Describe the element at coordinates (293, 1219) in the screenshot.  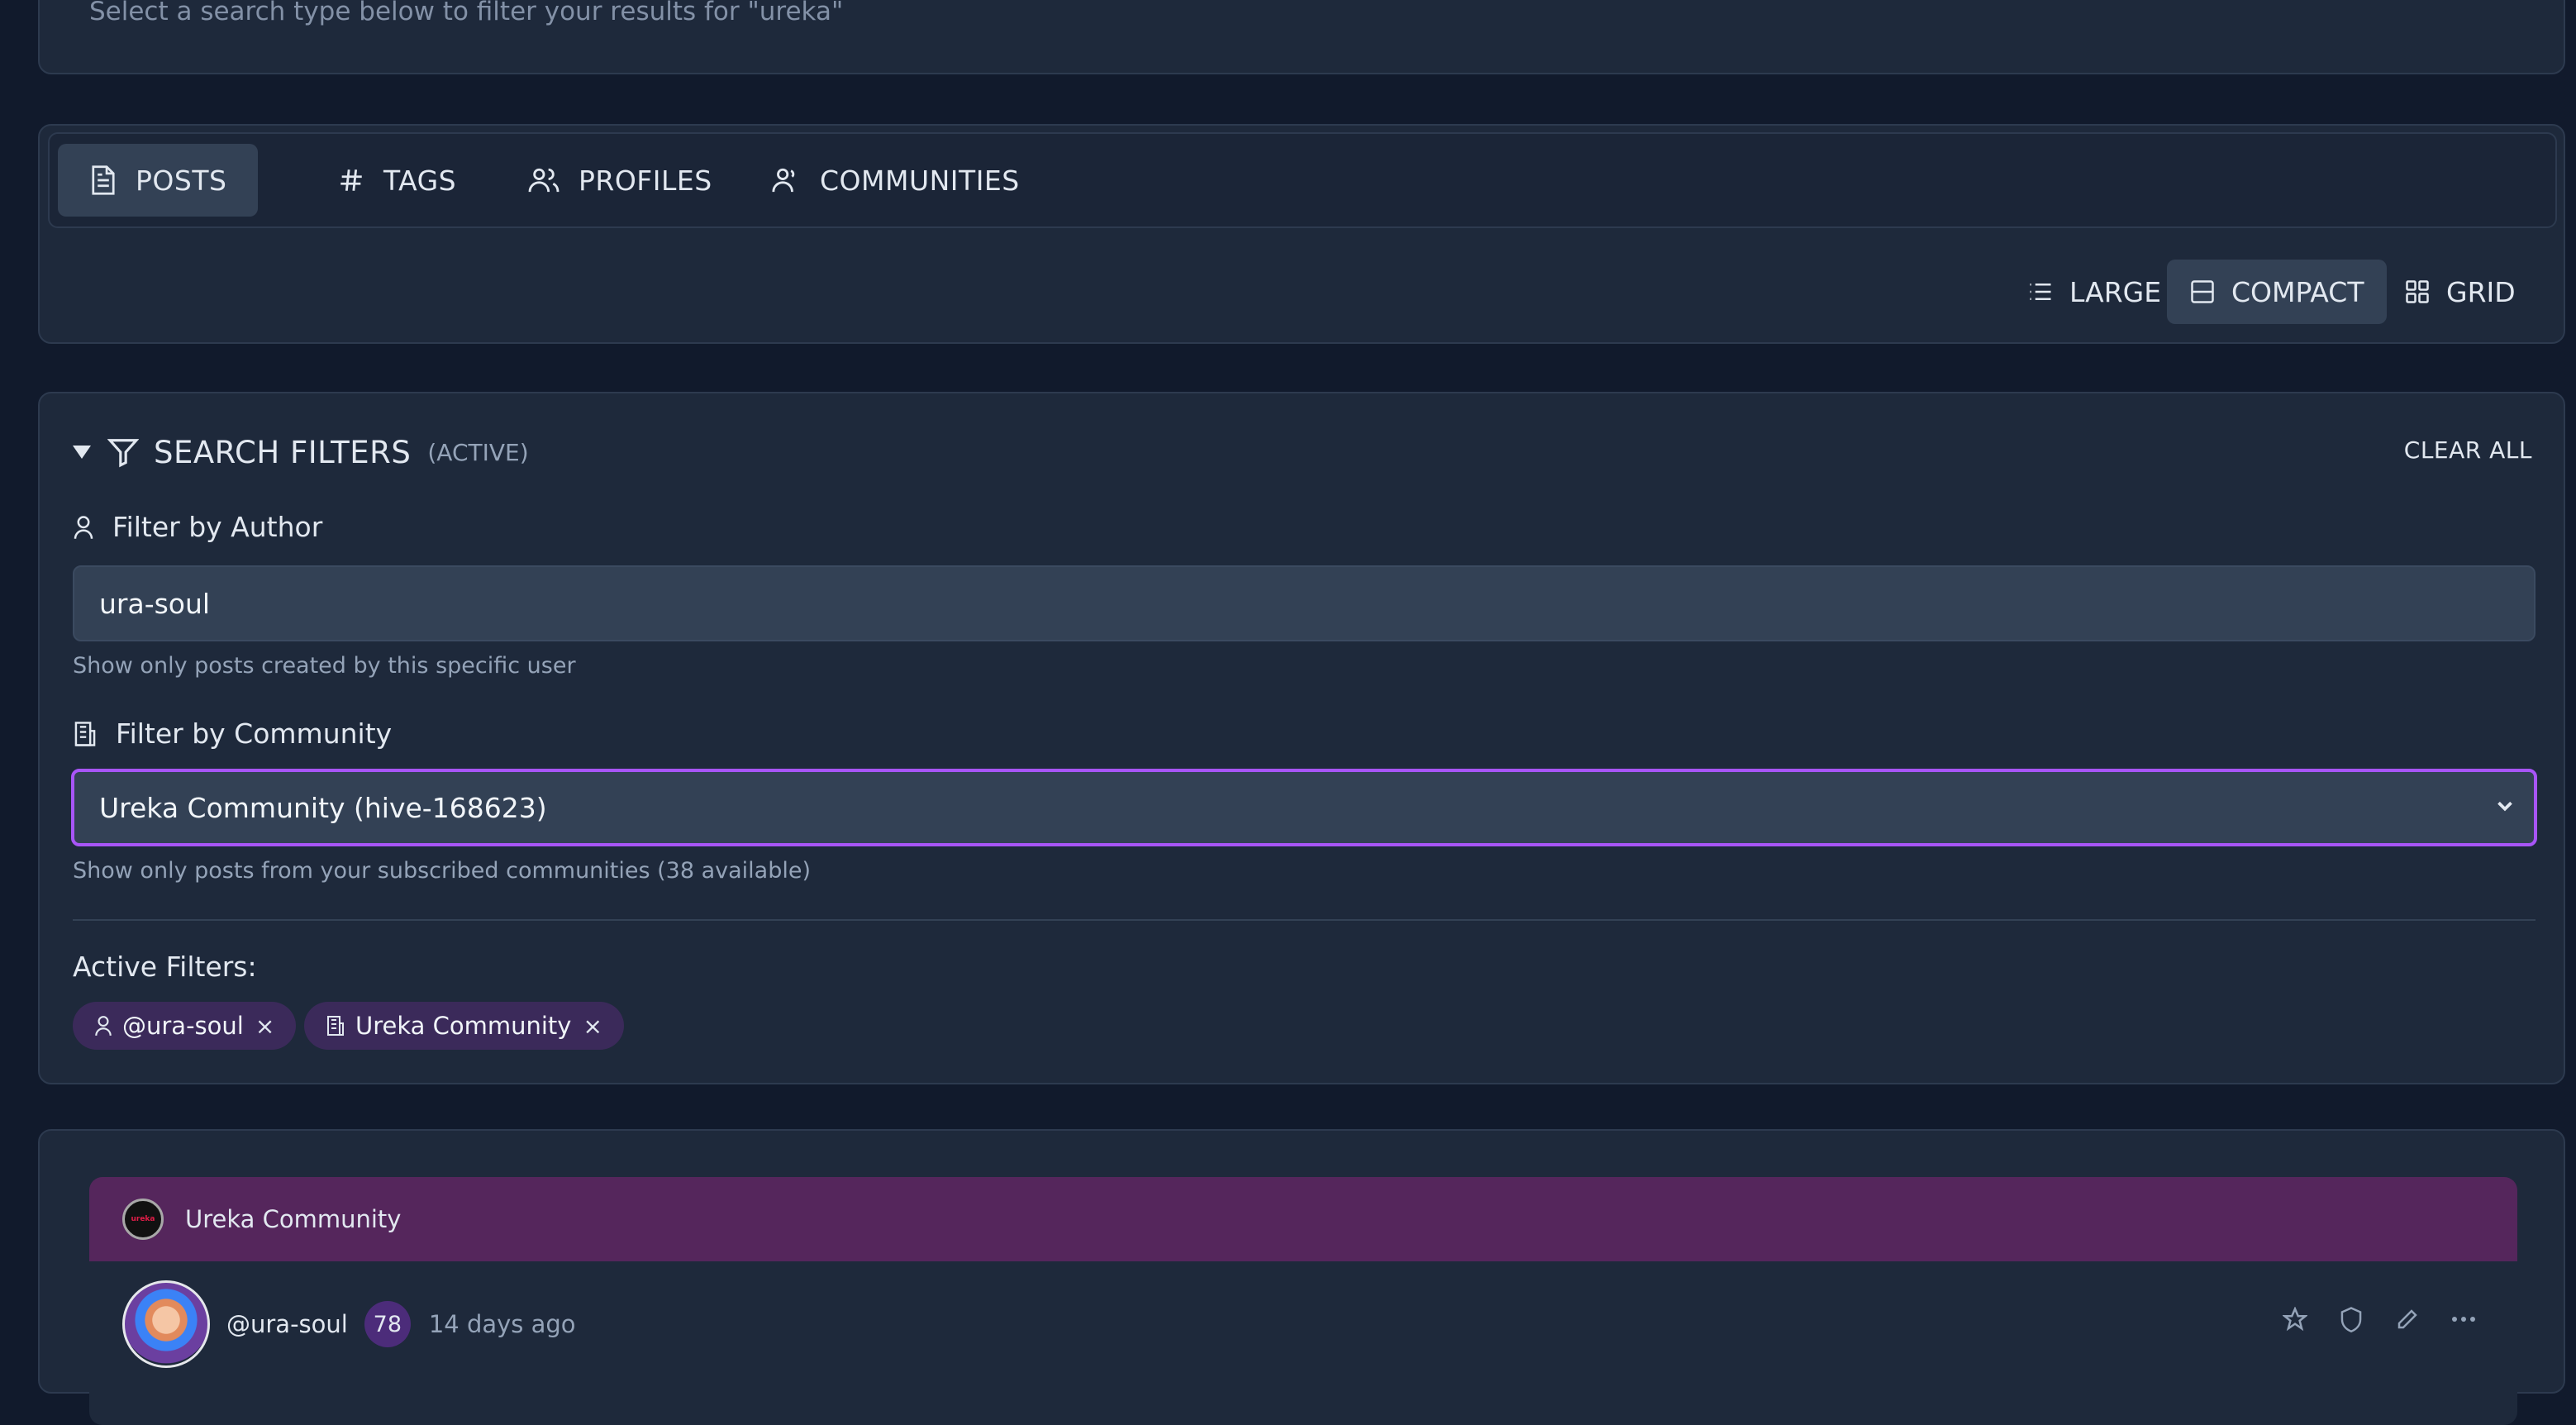
I see `post-community-name: Ureka Community` at that location.